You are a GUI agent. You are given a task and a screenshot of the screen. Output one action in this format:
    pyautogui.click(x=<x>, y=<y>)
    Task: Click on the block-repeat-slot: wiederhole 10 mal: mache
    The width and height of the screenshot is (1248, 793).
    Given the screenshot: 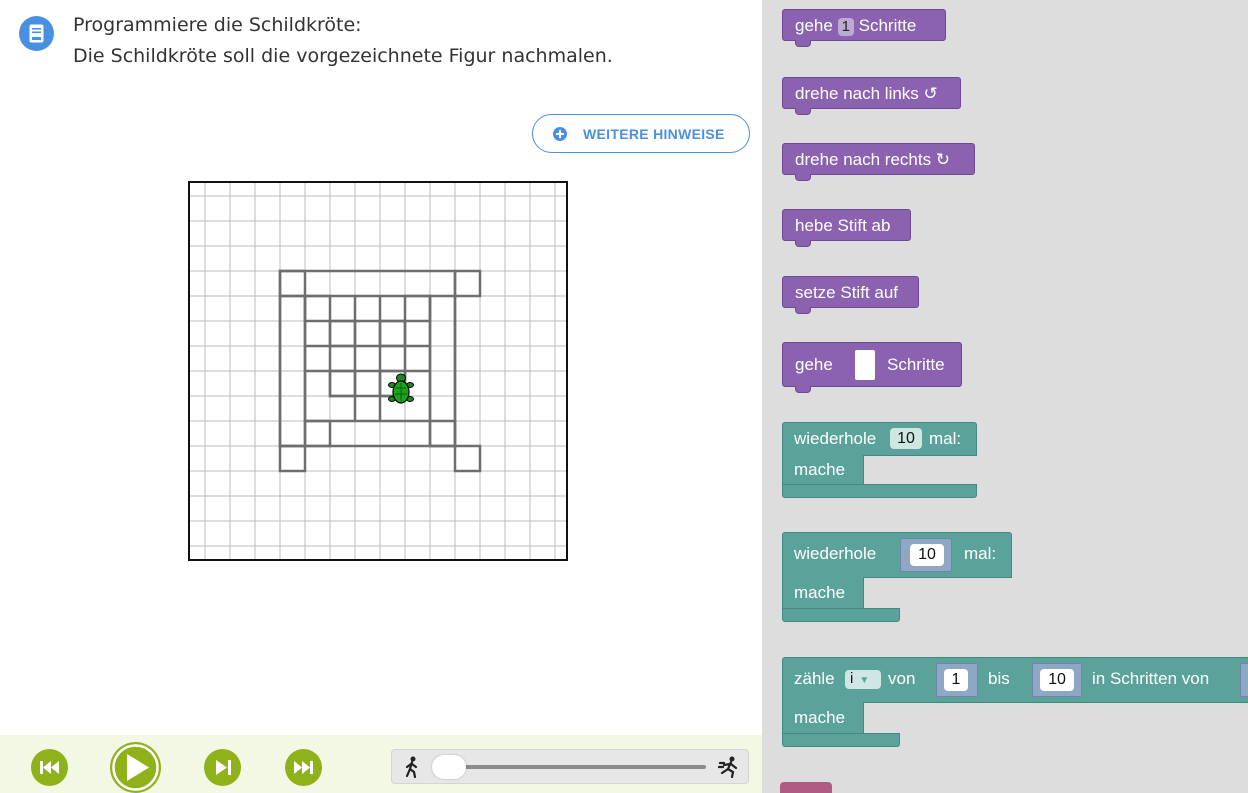 What is the action you would take?
    pyautogui.click(x=897, y=577)
    